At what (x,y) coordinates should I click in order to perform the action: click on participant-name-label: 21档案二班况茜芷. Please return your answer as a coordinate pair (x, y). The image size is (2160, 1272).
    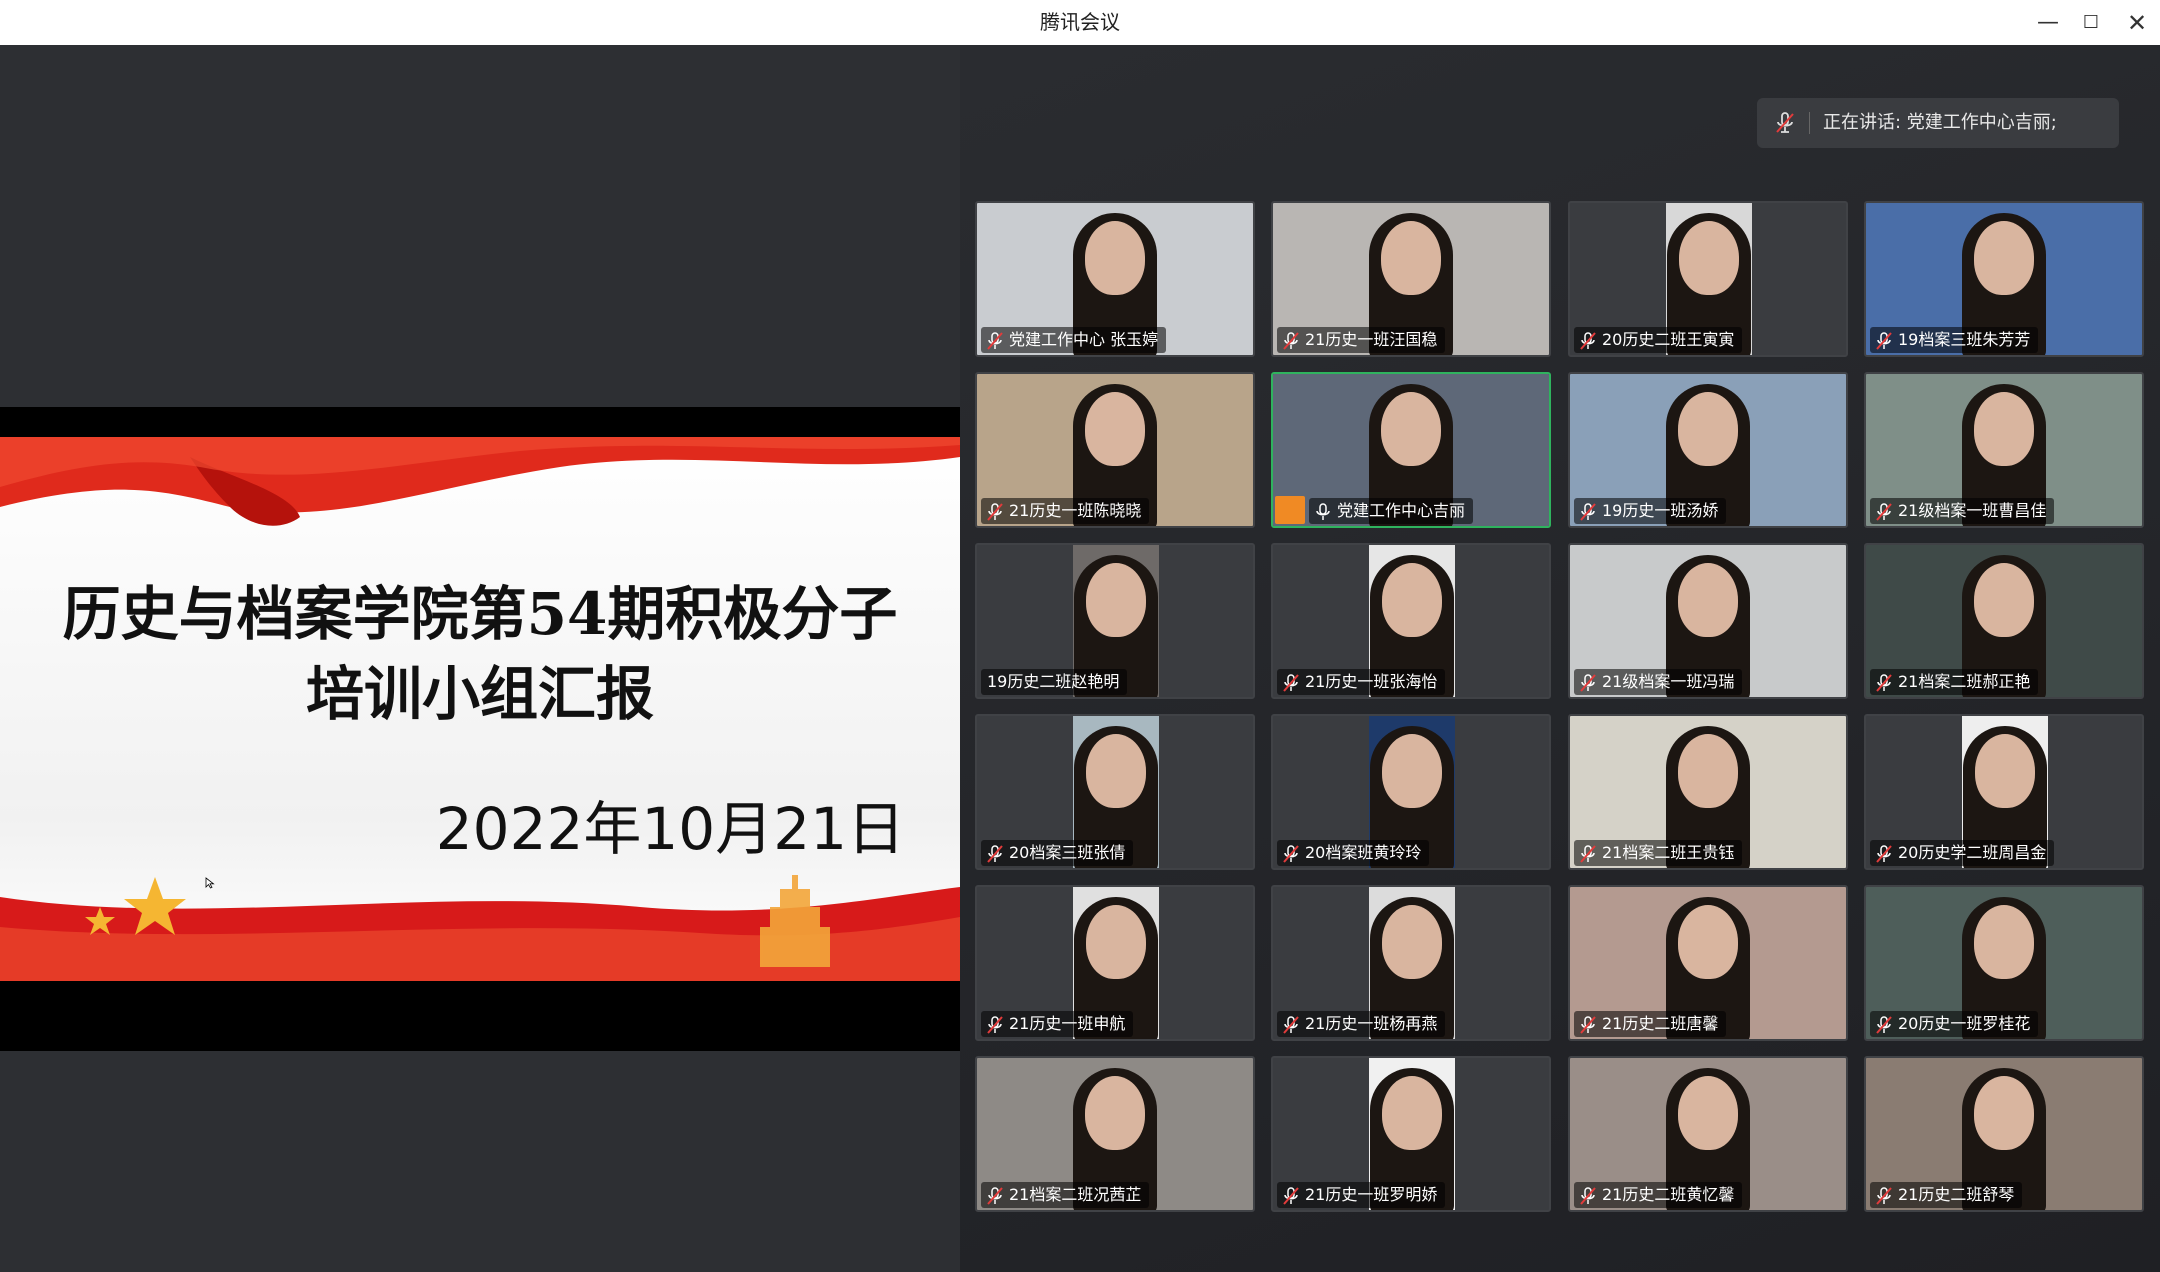
    Looking at the image, I should click on (1065, 1195).